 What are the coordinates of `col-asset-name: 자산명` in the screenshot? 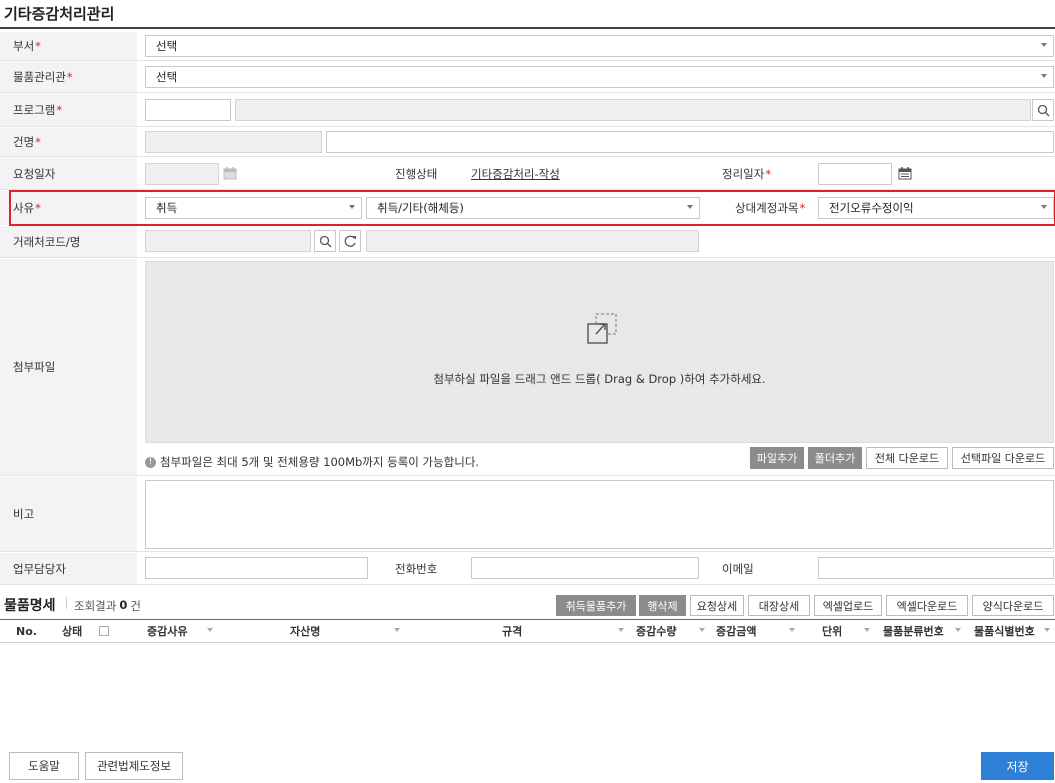 It's located at (305, 631).